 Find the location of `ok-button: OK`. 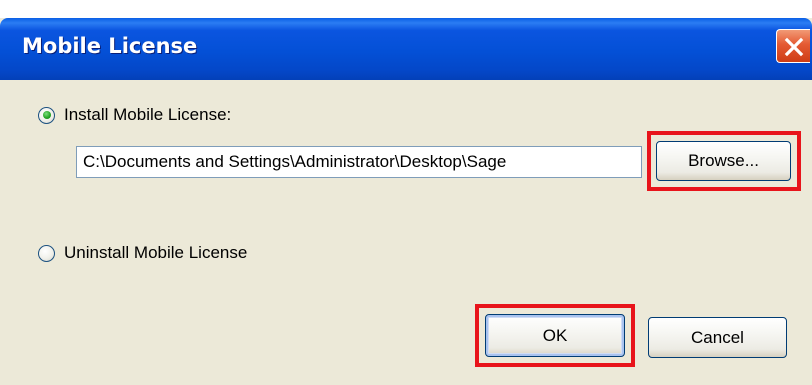

ok-button: OK is located at coordinates (555, 335).